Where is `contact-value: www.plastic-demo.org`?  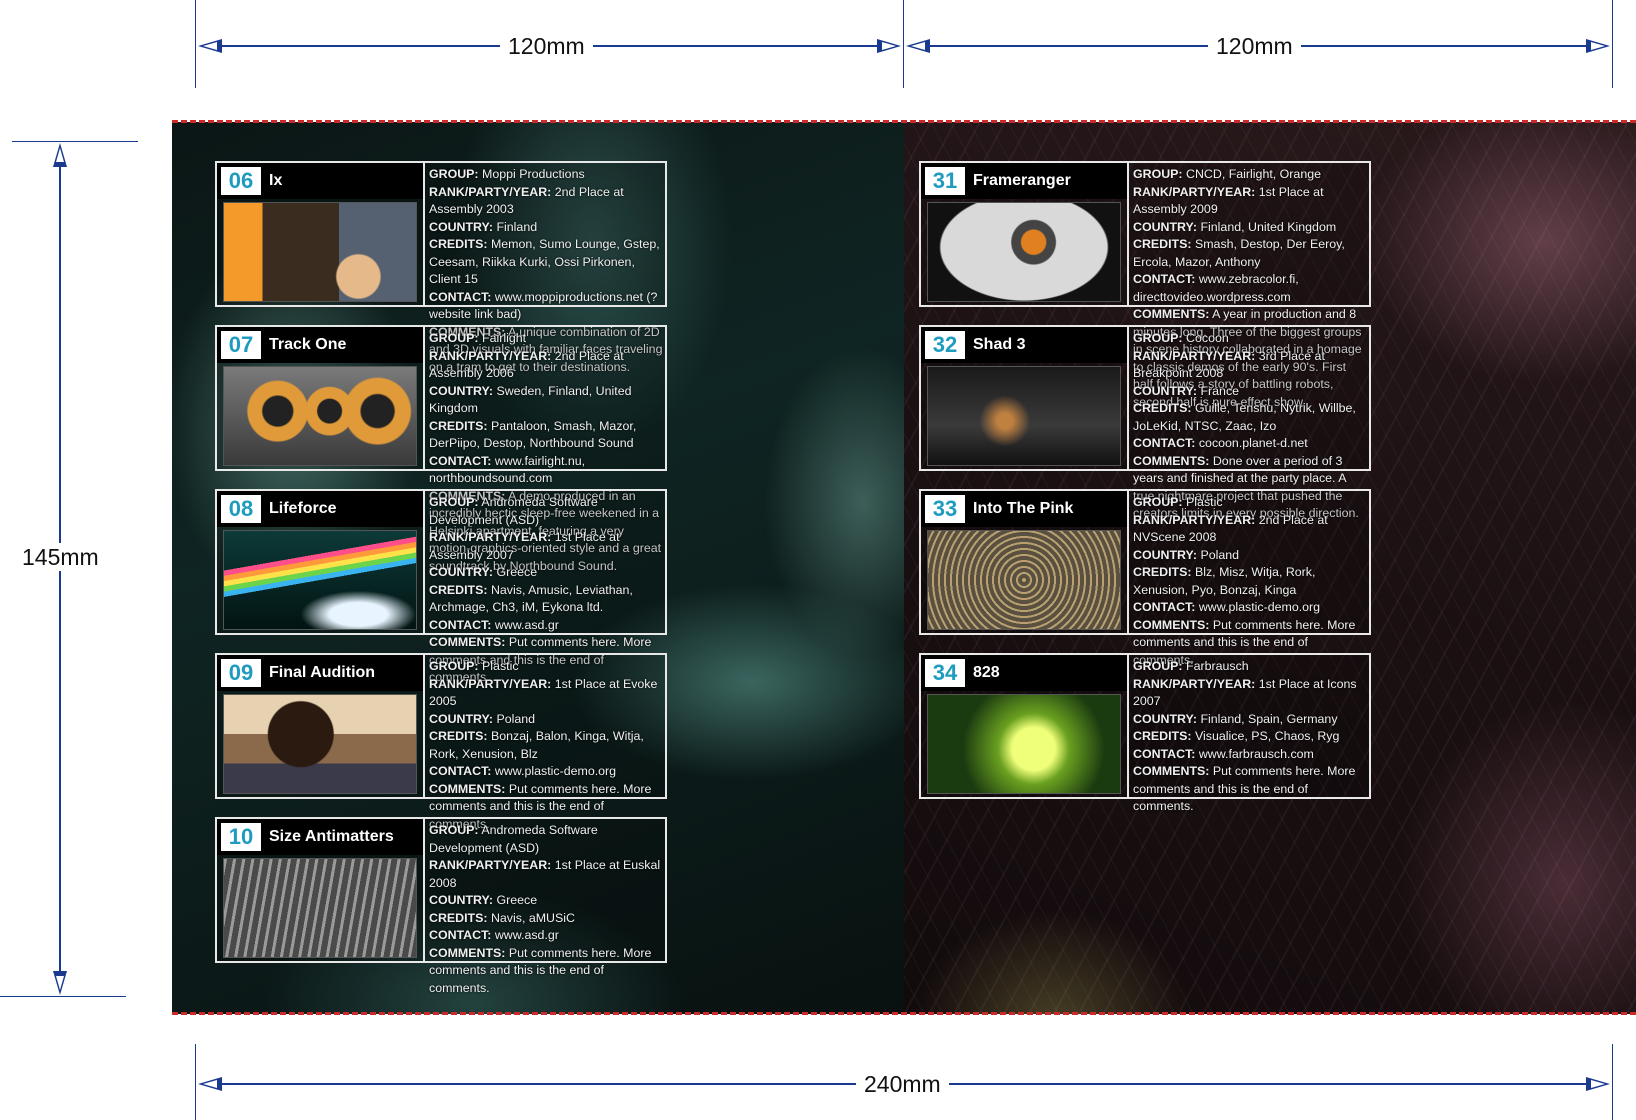 contact-value: www.plastic-demo.org is located at coordinates (555, 771).